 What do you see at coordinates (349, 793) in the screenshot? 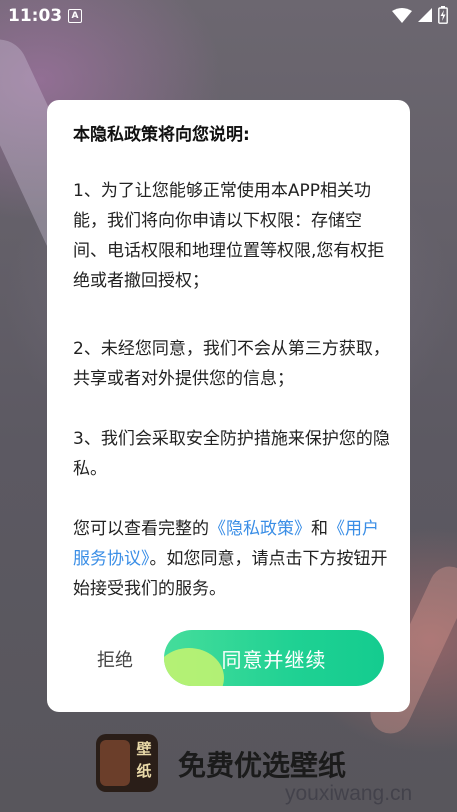
I see `watermark: youxiwang.cn` at bounding box center [349, 793].